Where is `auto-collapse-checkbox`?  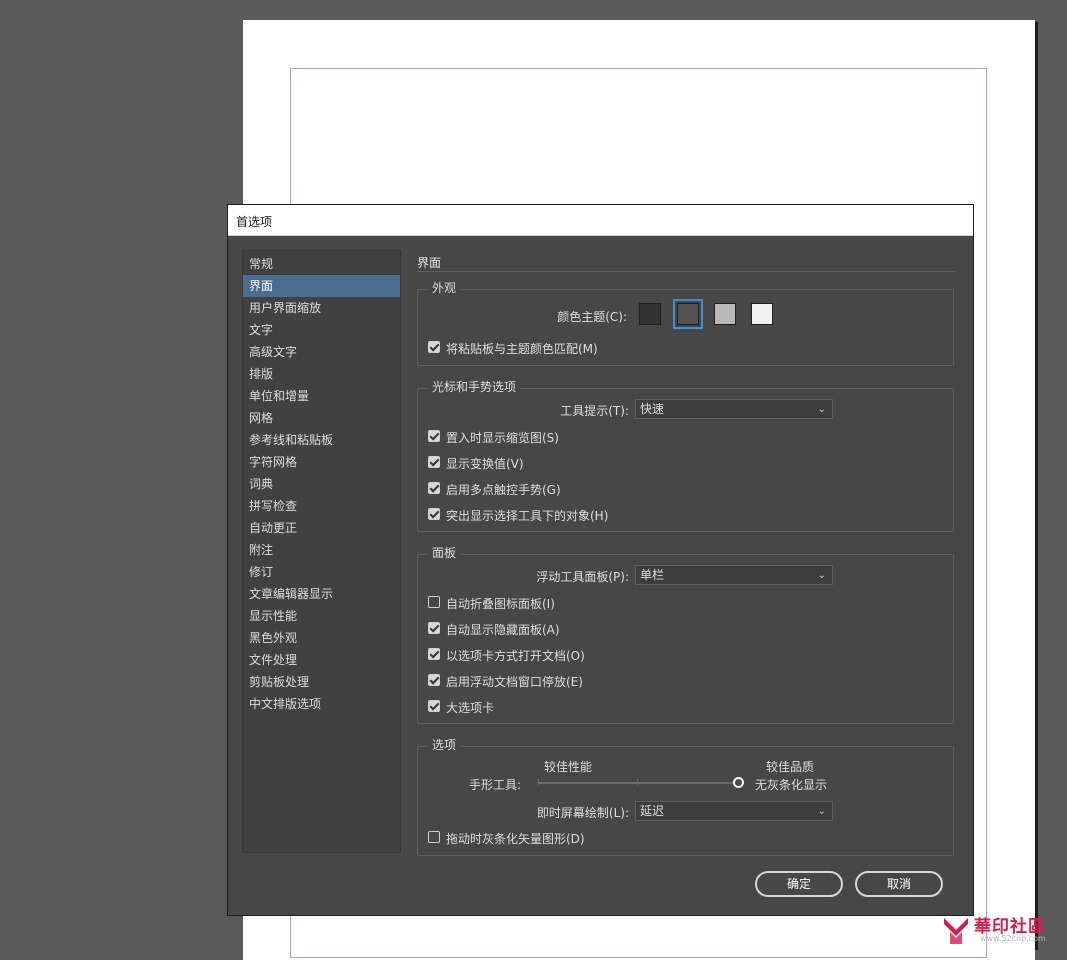
auto-collapse-checkbox is located at coordinates (434, 602).